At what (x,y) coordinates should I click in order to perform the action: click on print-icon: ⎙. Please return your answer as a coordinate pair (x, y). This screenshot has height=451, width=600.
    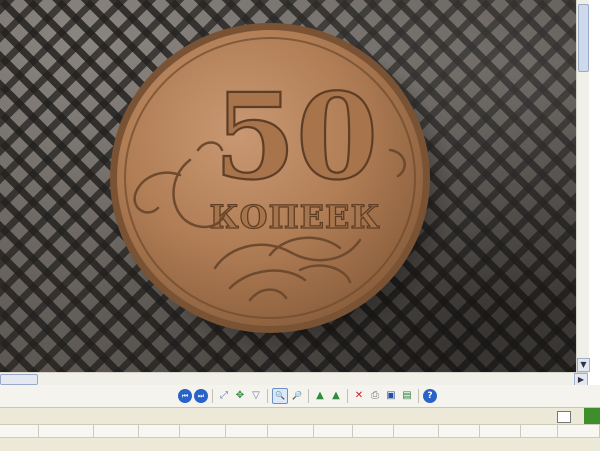
    Looking at the image, I should click on (375, 395).